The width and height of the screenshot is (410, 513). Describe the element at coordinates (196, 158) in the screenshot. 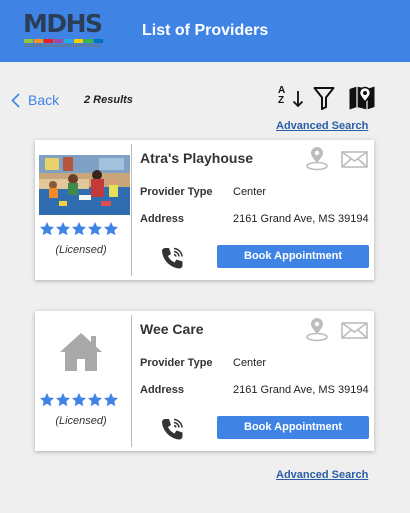

I see `provider-name: Atra's Playhouse` at that location.